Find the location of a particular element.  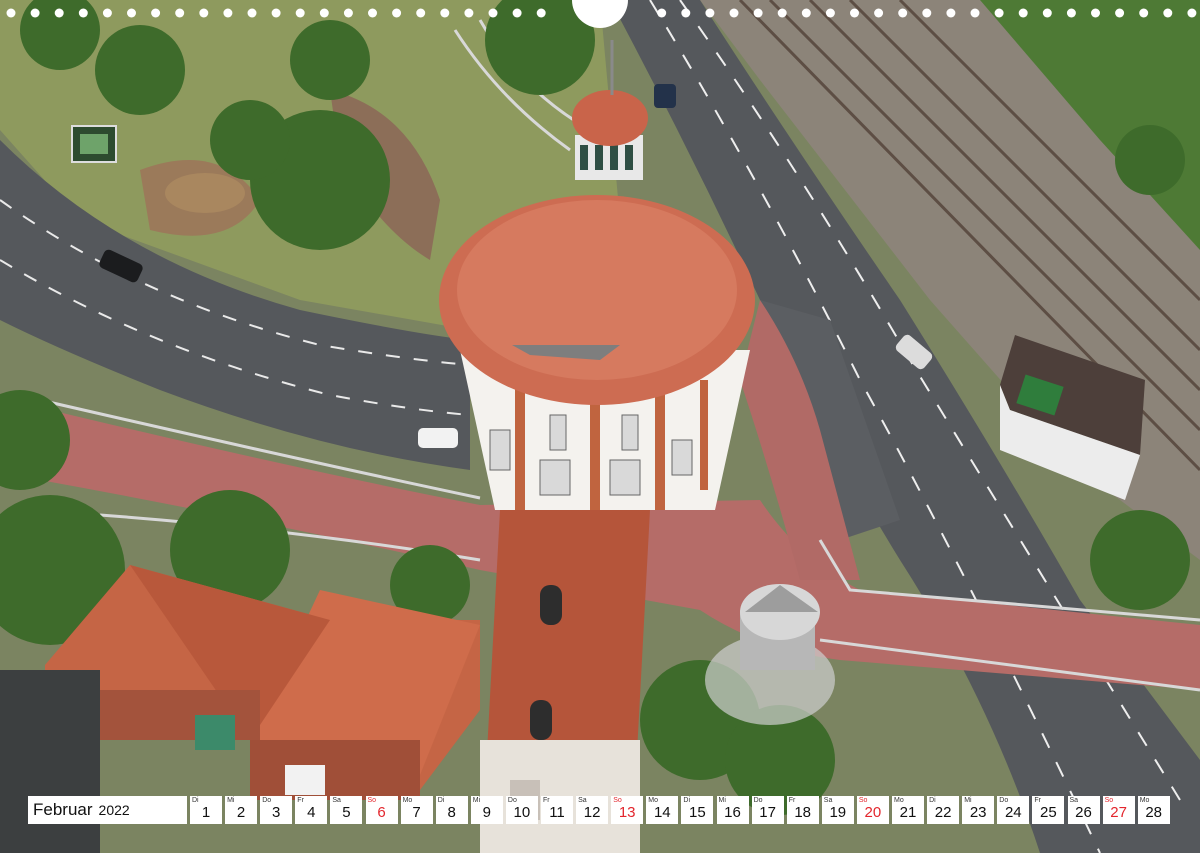

day-cell: Mi 16 is located at coordinates (732, 810).